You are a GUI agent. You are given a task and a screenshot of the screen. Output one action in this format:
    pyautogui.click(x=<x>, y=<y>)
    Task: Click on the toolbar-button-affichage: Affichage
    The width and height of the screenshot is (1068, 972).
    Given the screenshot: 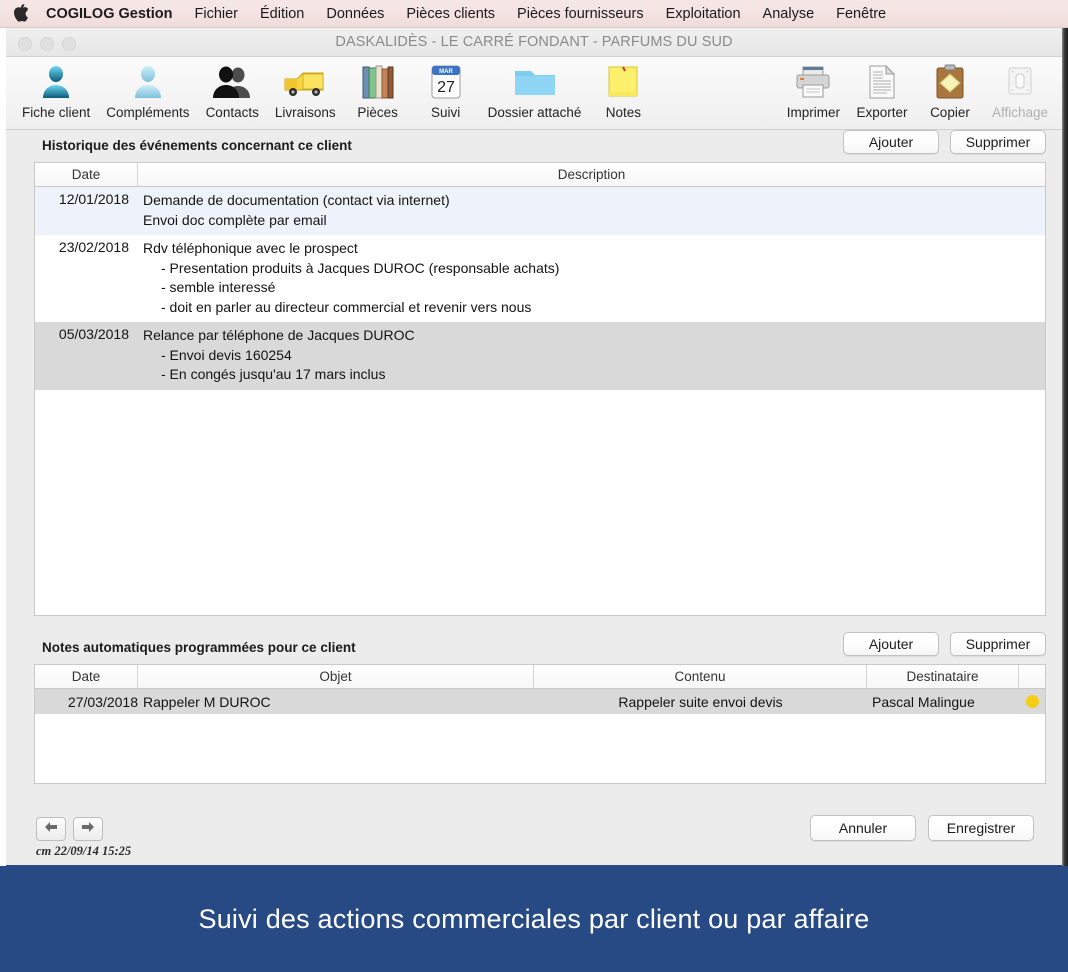 What is the action you would take?
    pyautogui.click(x=1020, y=90)
    